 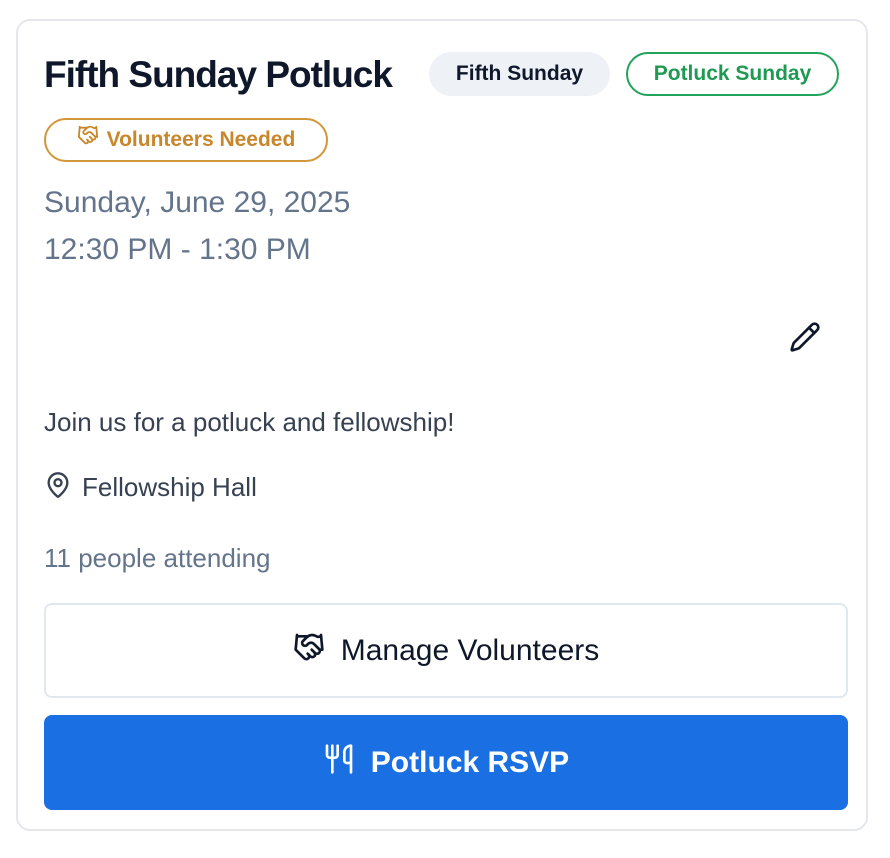 I want to click on location-label: Fellowship Hall, so click(x=169, y=487).